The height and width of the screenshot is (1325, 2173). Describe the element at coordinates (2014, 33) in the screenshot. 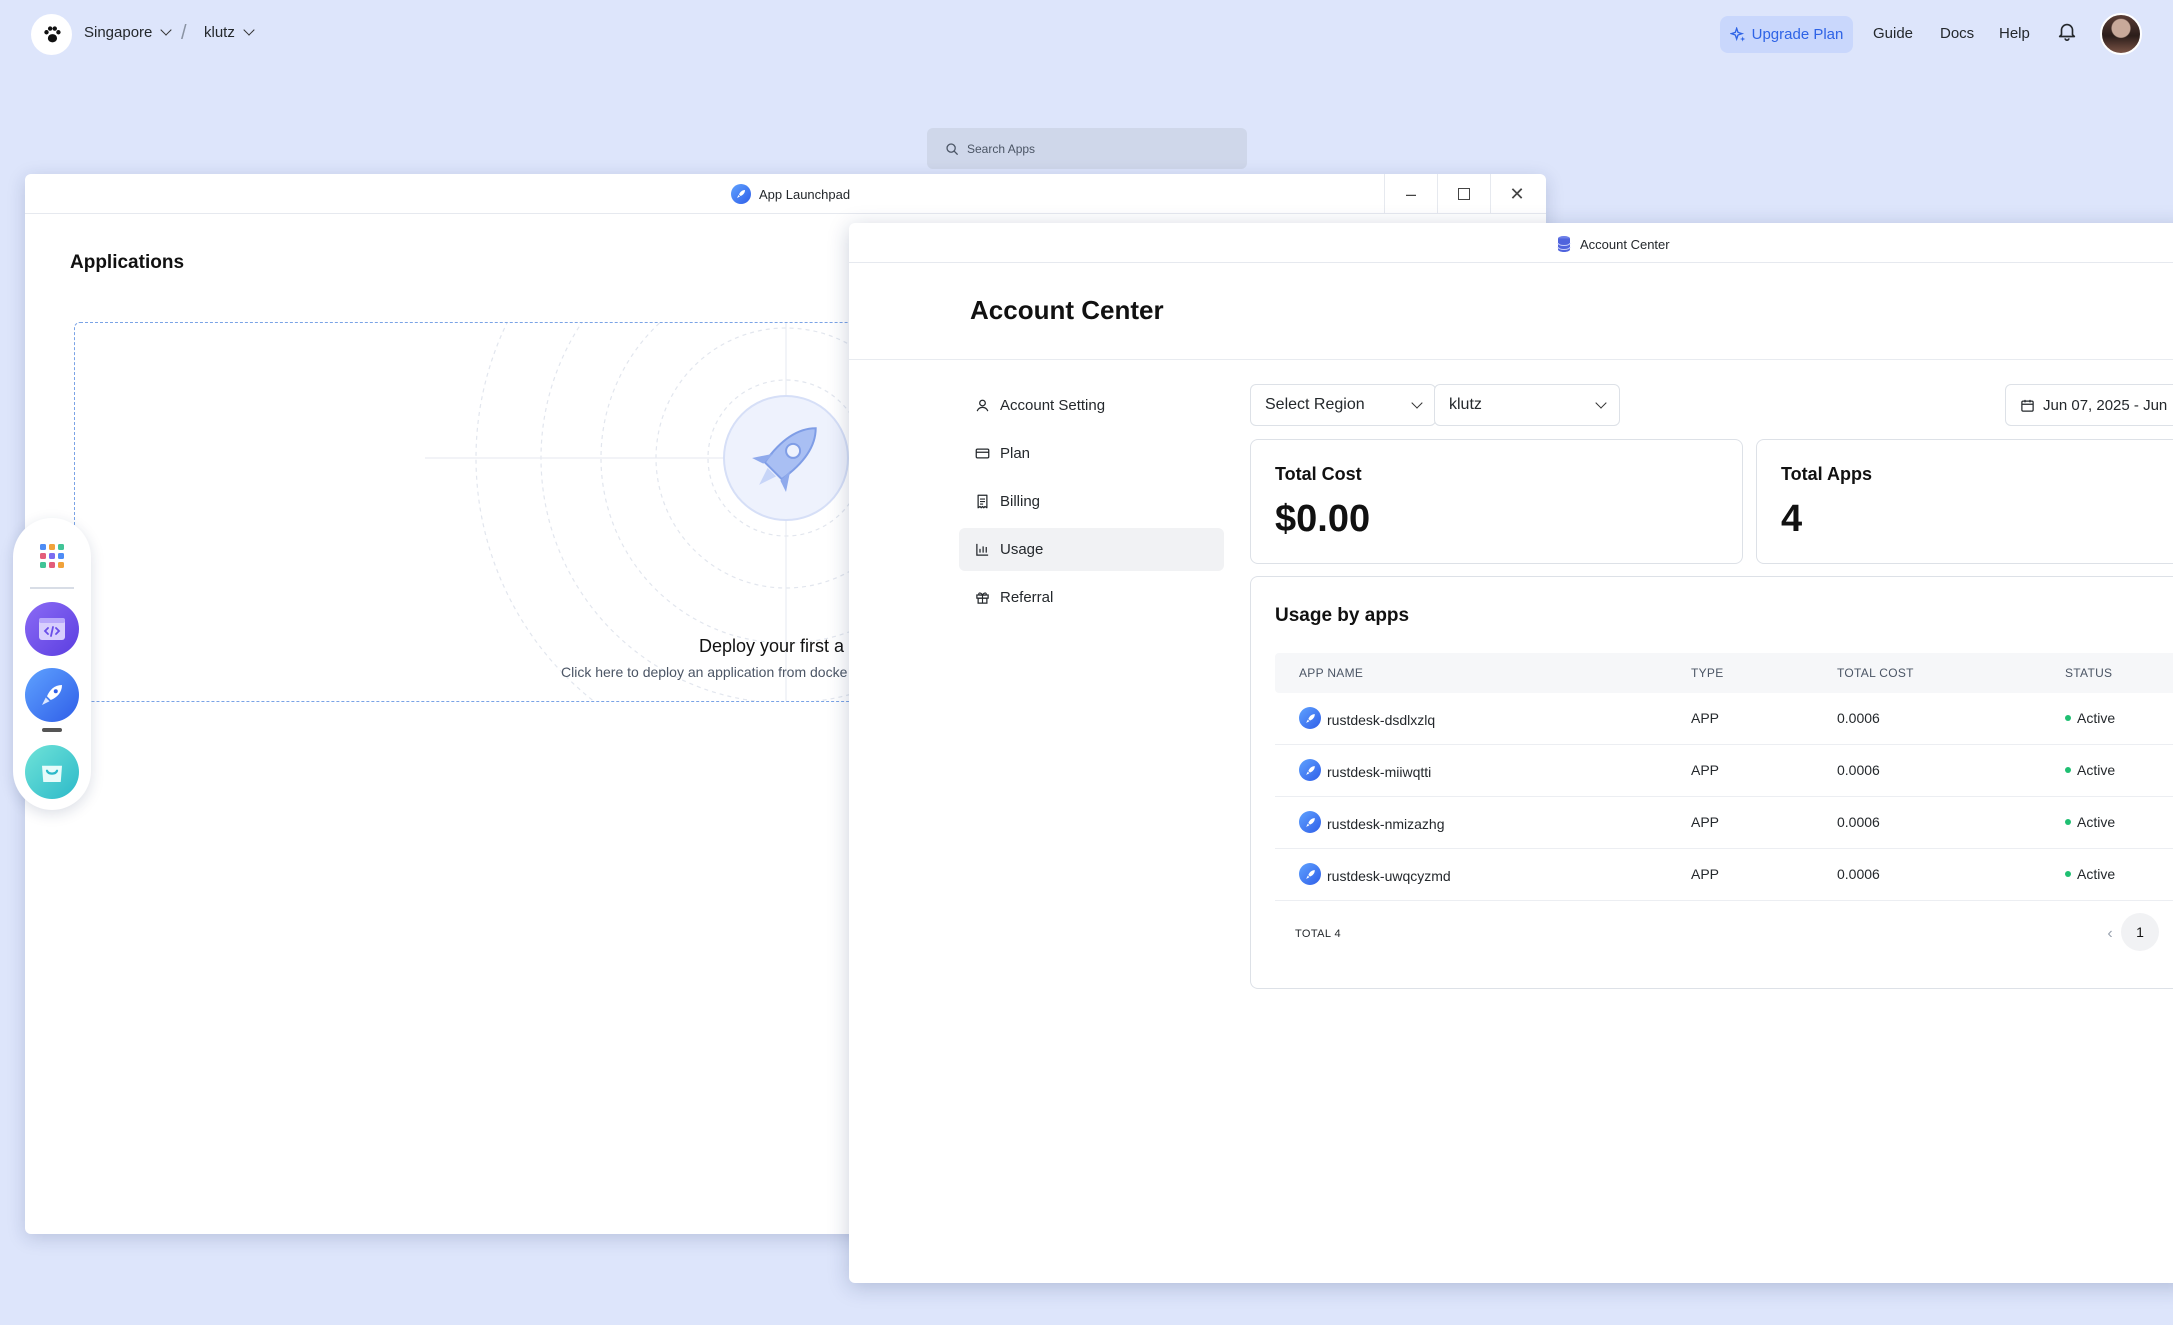

I see `help-link: Help` at that location.